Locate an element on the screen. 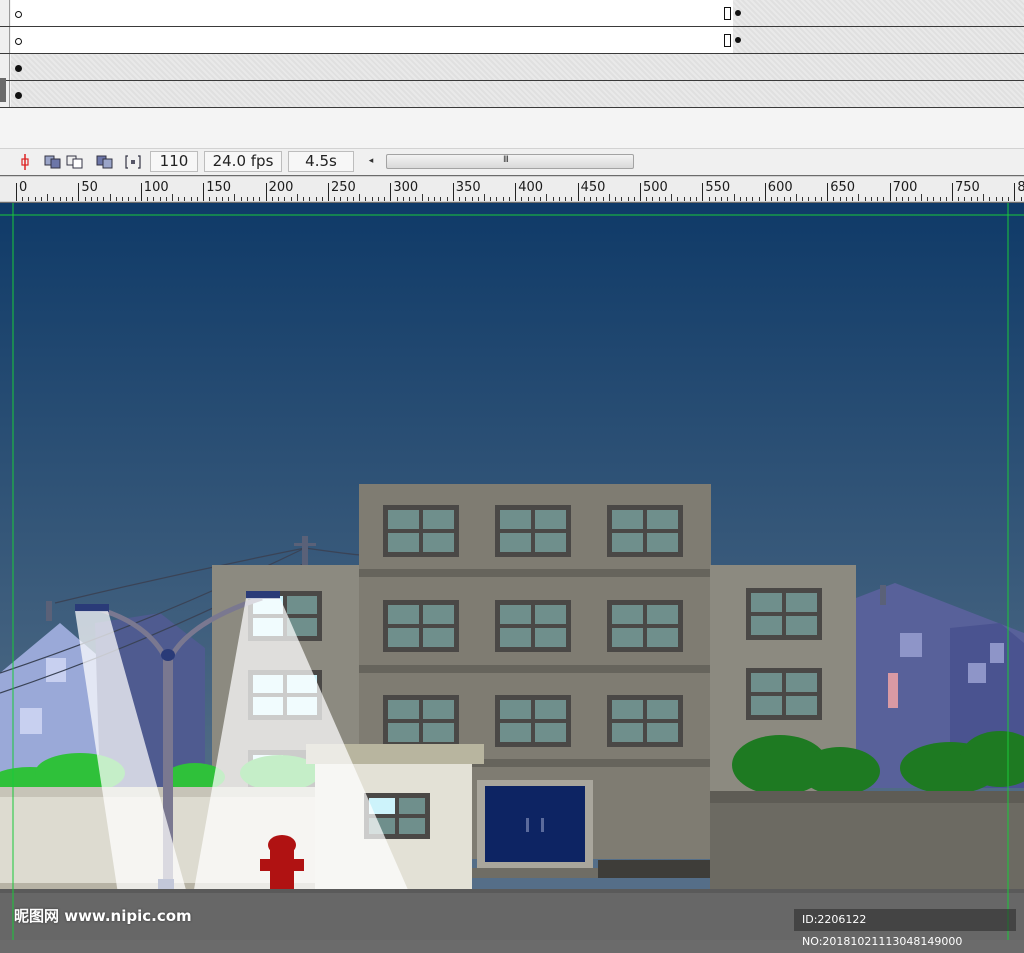  onion-outline-icon is located at coordinates (75, 162).